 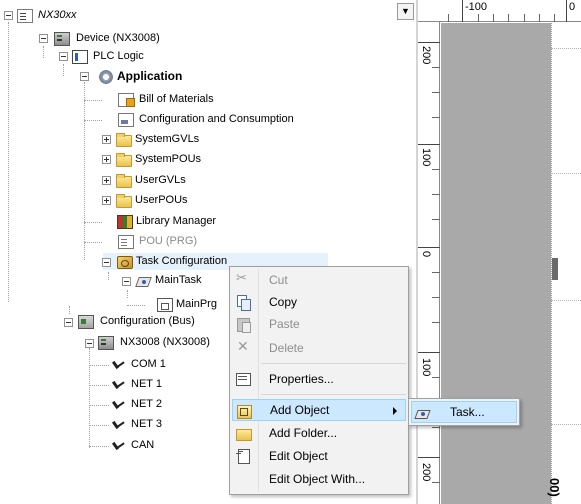 What do you see at coordinates (176, 221) in the screenshot?
I see `tree-item-label: Library Manager` at bounding box center [176, 221].